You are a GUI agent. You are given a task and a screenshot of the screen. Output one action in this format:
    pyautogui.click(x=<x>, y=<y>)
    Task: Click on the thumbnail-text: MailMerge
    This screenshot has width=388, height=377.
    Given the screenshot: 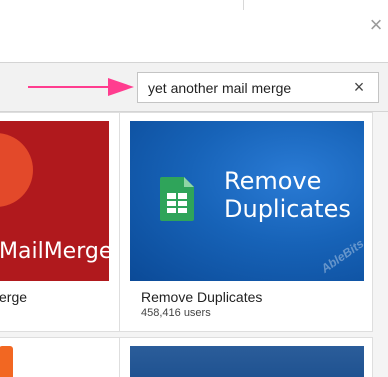 What is the action you would take?
    pyautogui.click(x=54, y=251)
    